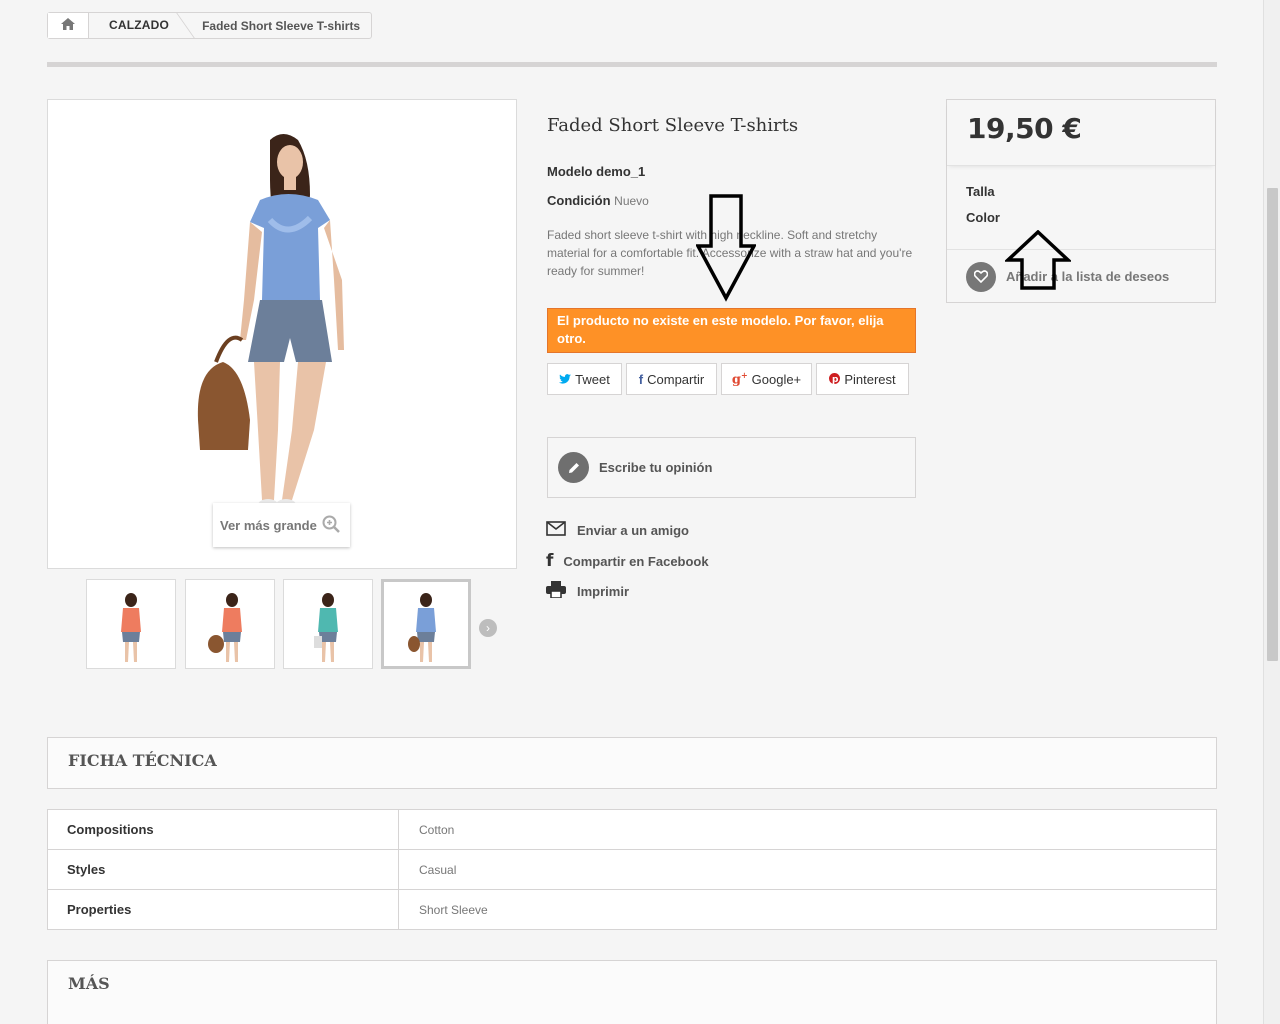 The height and width of the screenshot is (1024, 1280). What do you see at coordinates (870, 379) in the screenshot?
I see `pinterest-label: Pinterest` at bounding box center [870, 379].